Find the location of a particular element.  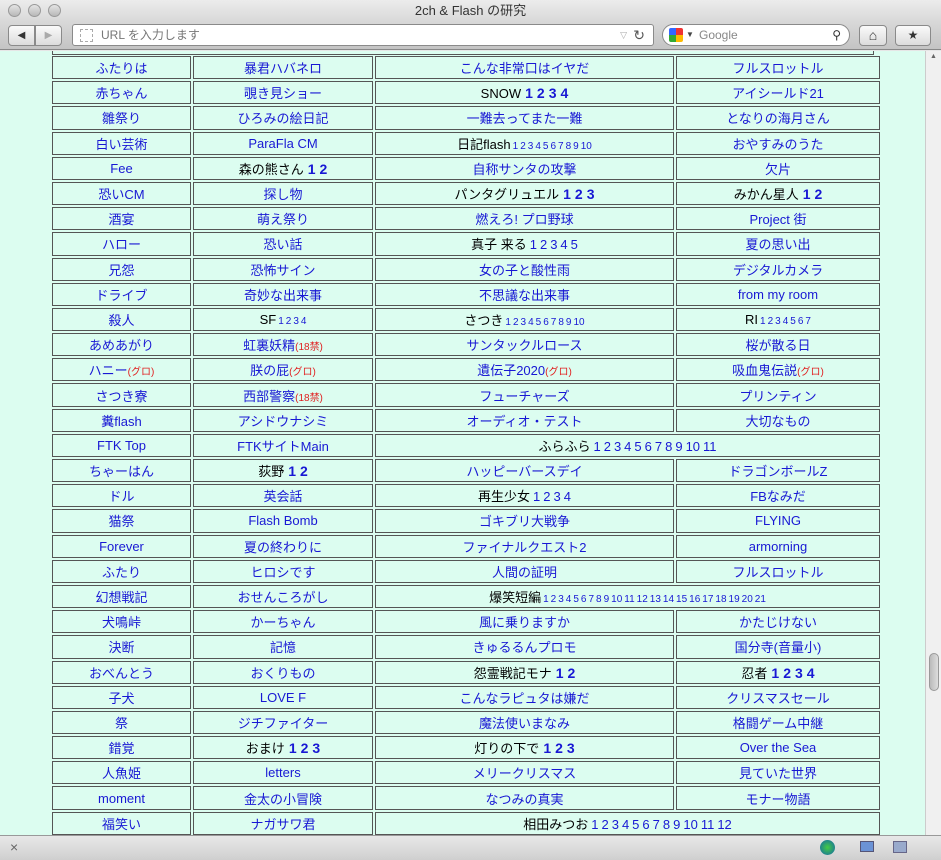

flash-link: おべんとう is located at coordinates (121, 673).